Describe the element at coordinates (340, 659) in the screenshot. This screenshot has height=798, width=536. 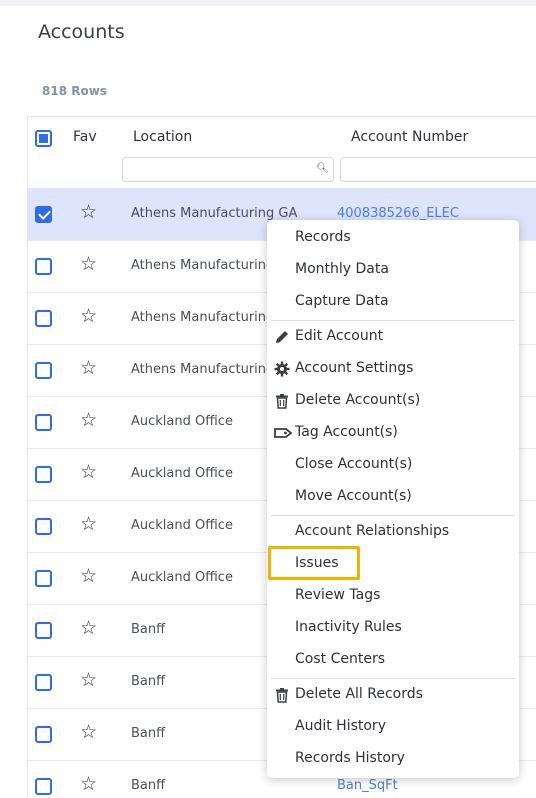
I see `menu-item-cost-centers: Cost Centers` at that location.